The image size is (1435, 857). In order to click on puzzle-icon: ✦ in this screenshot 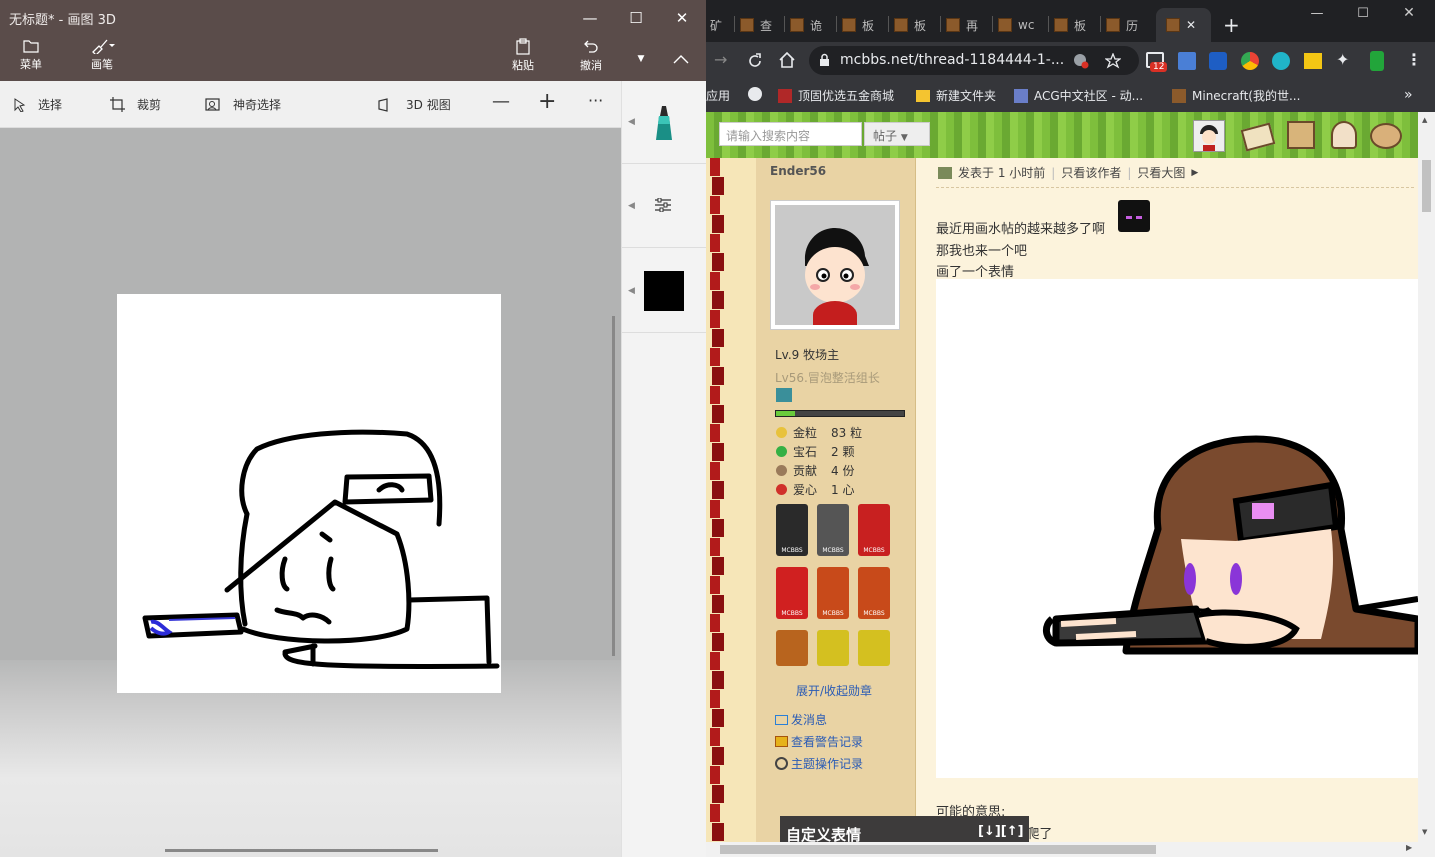, I will do `click(1342, 59)`.